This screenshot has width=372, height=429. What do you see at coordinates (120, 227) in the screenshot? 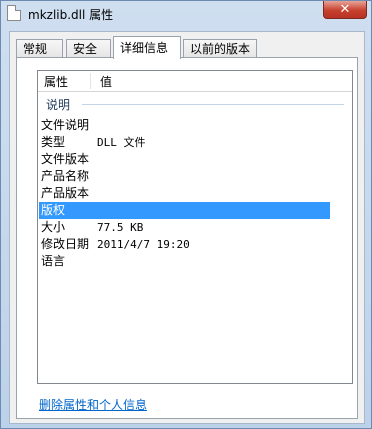
I see `property-value: 77.5 KB` at bounding box center [120, 227].